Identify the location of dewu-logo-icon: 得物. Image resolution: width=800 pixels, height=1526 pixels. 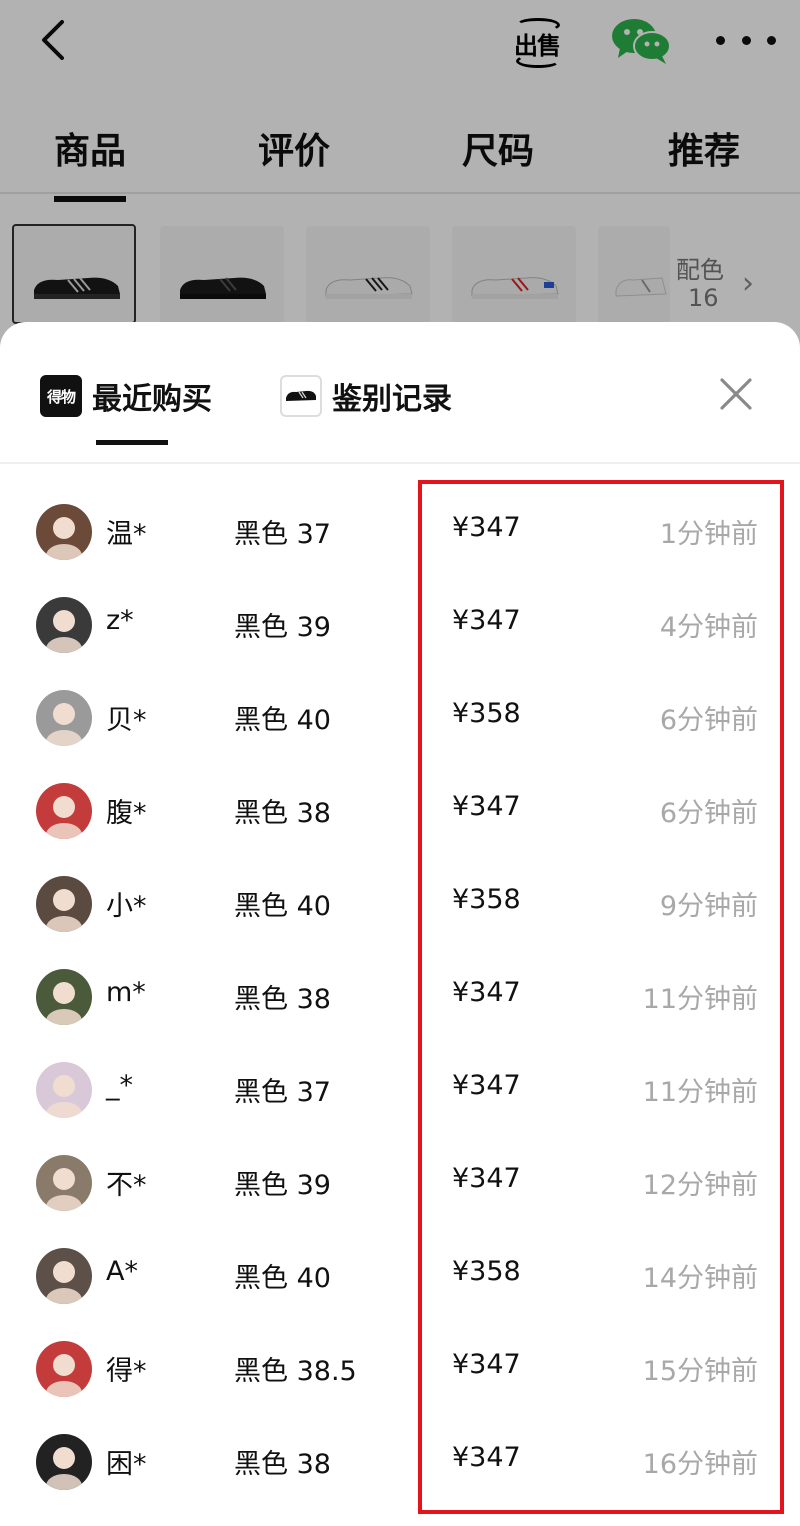
(61, 396).